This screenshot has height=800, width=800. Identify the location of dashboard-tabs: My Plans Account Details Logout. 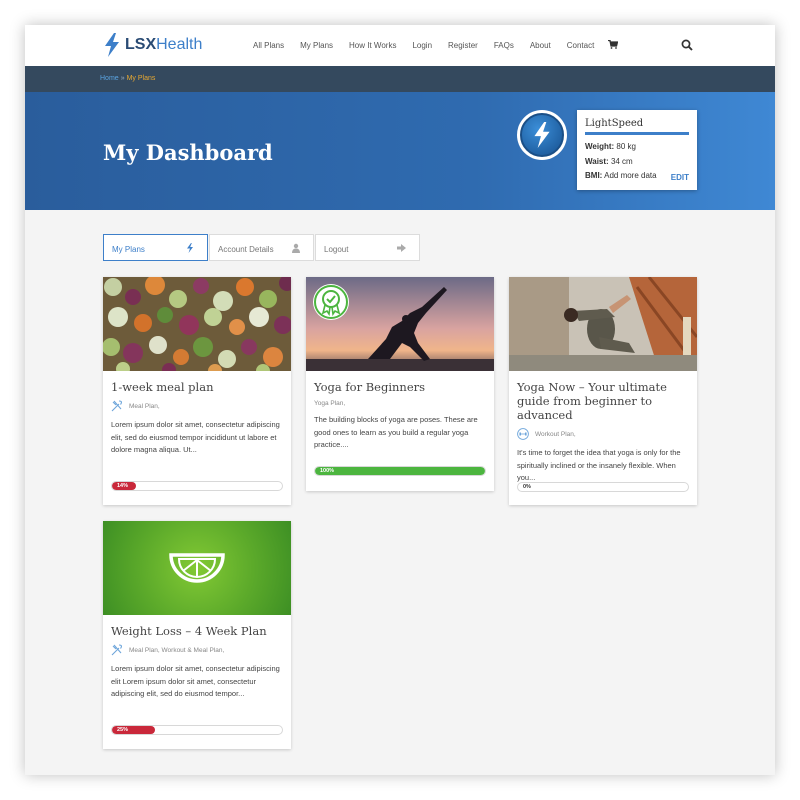
(262, 247).